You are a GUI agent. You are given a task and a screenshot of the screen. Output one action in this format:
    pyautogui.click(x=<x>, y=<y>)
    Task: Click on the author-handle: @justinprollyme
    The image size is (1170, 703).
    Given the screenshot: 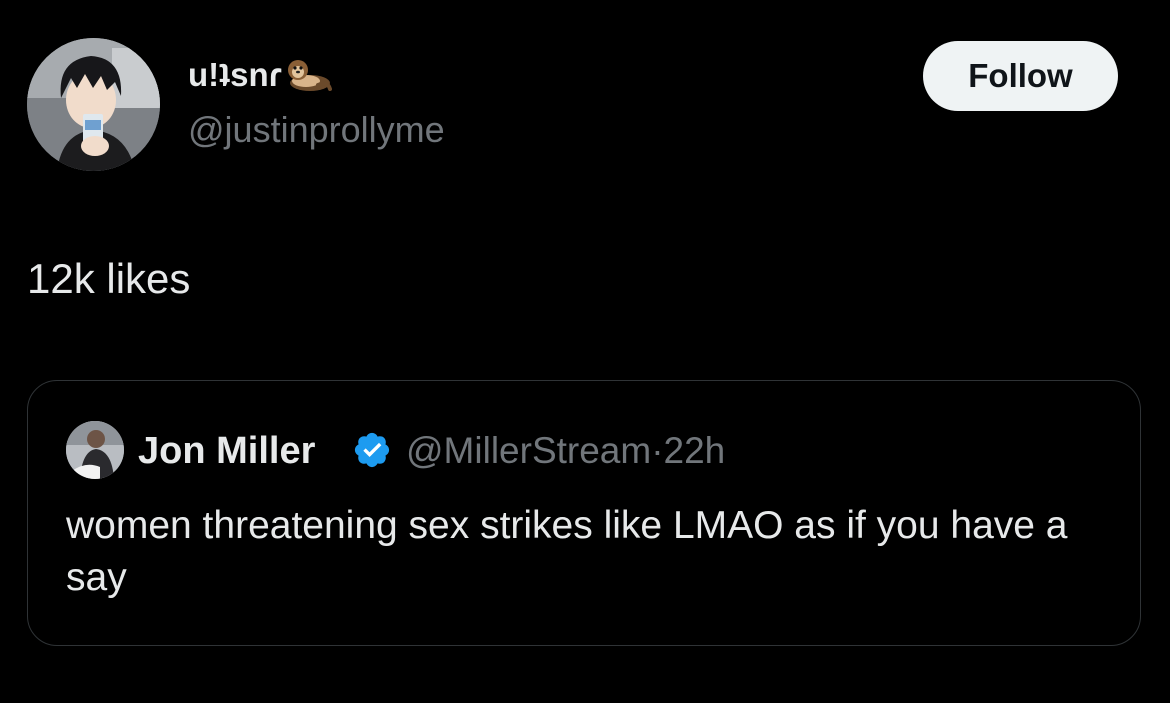 What is the action you would take?
    pyautogui.click(x=316, y=130)
    